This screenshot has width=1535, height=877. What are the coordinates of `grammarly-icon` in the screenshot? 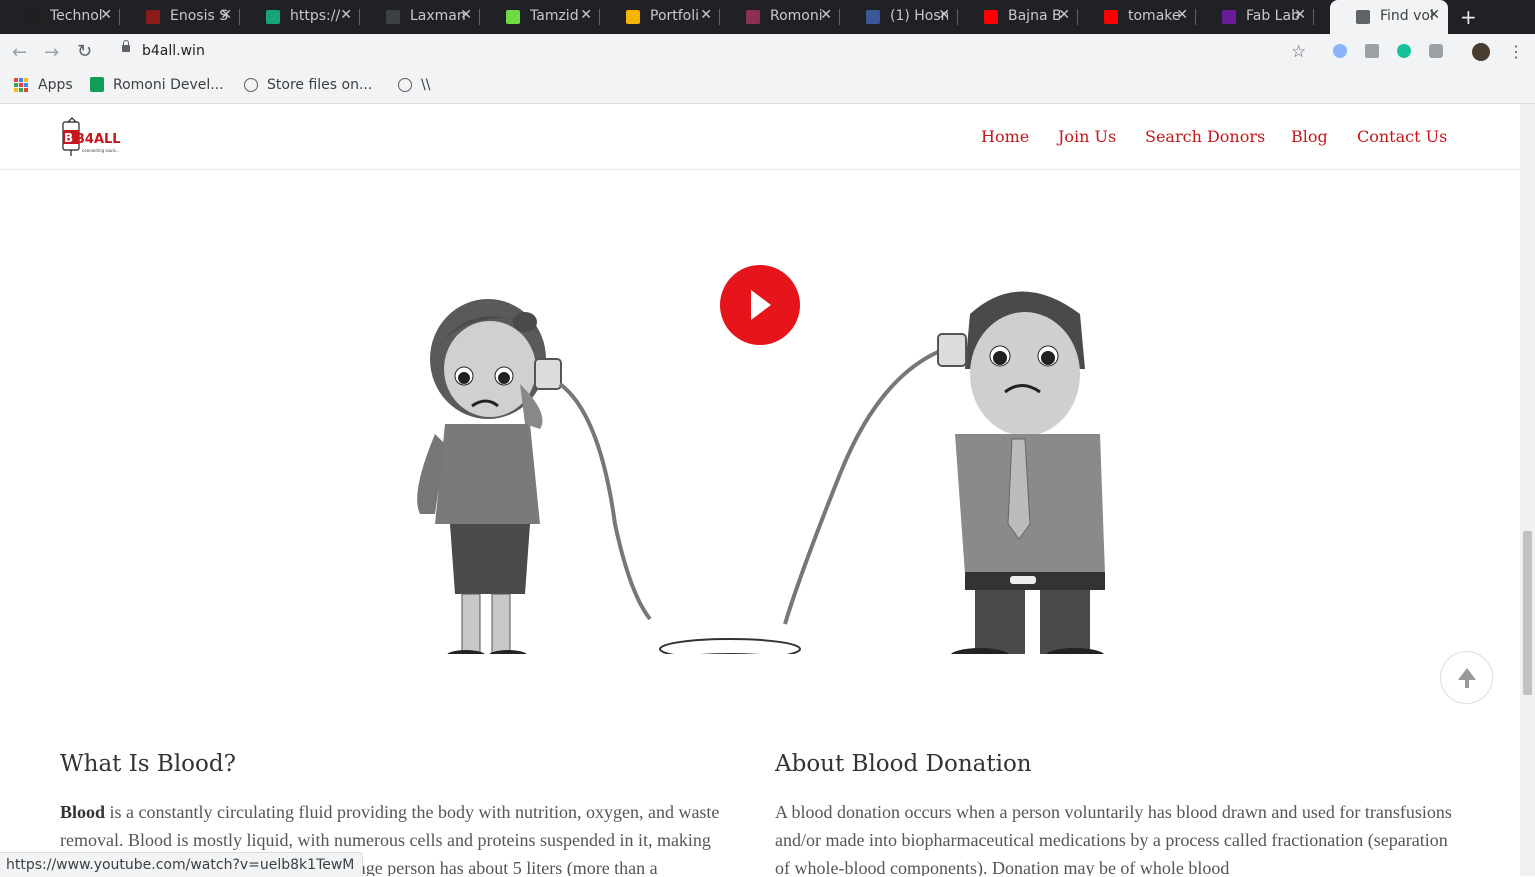 It's located at (1404, 51).